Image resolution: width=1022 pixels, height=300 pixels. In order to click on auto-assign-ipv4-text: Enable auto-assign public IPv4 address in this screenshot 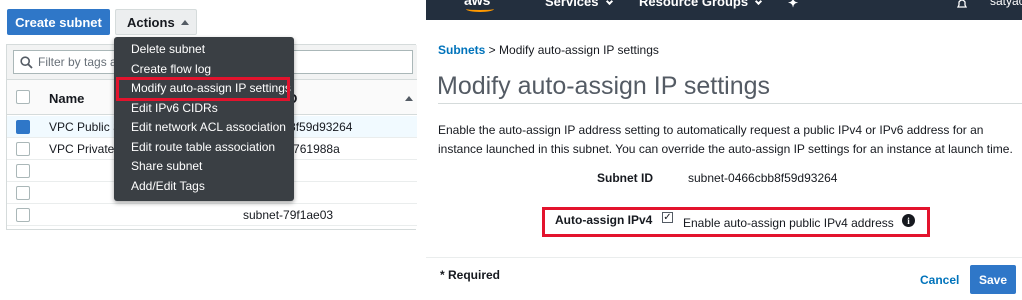, I will do `click(788, 223)`.